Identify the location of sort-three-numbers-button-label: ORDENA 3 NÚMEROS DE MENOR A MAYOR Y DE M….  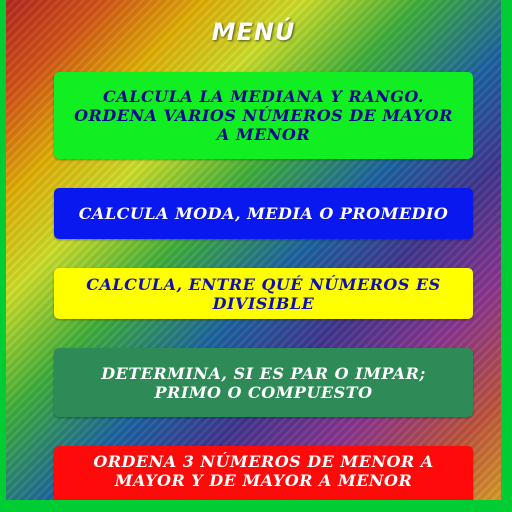
(263, 471).